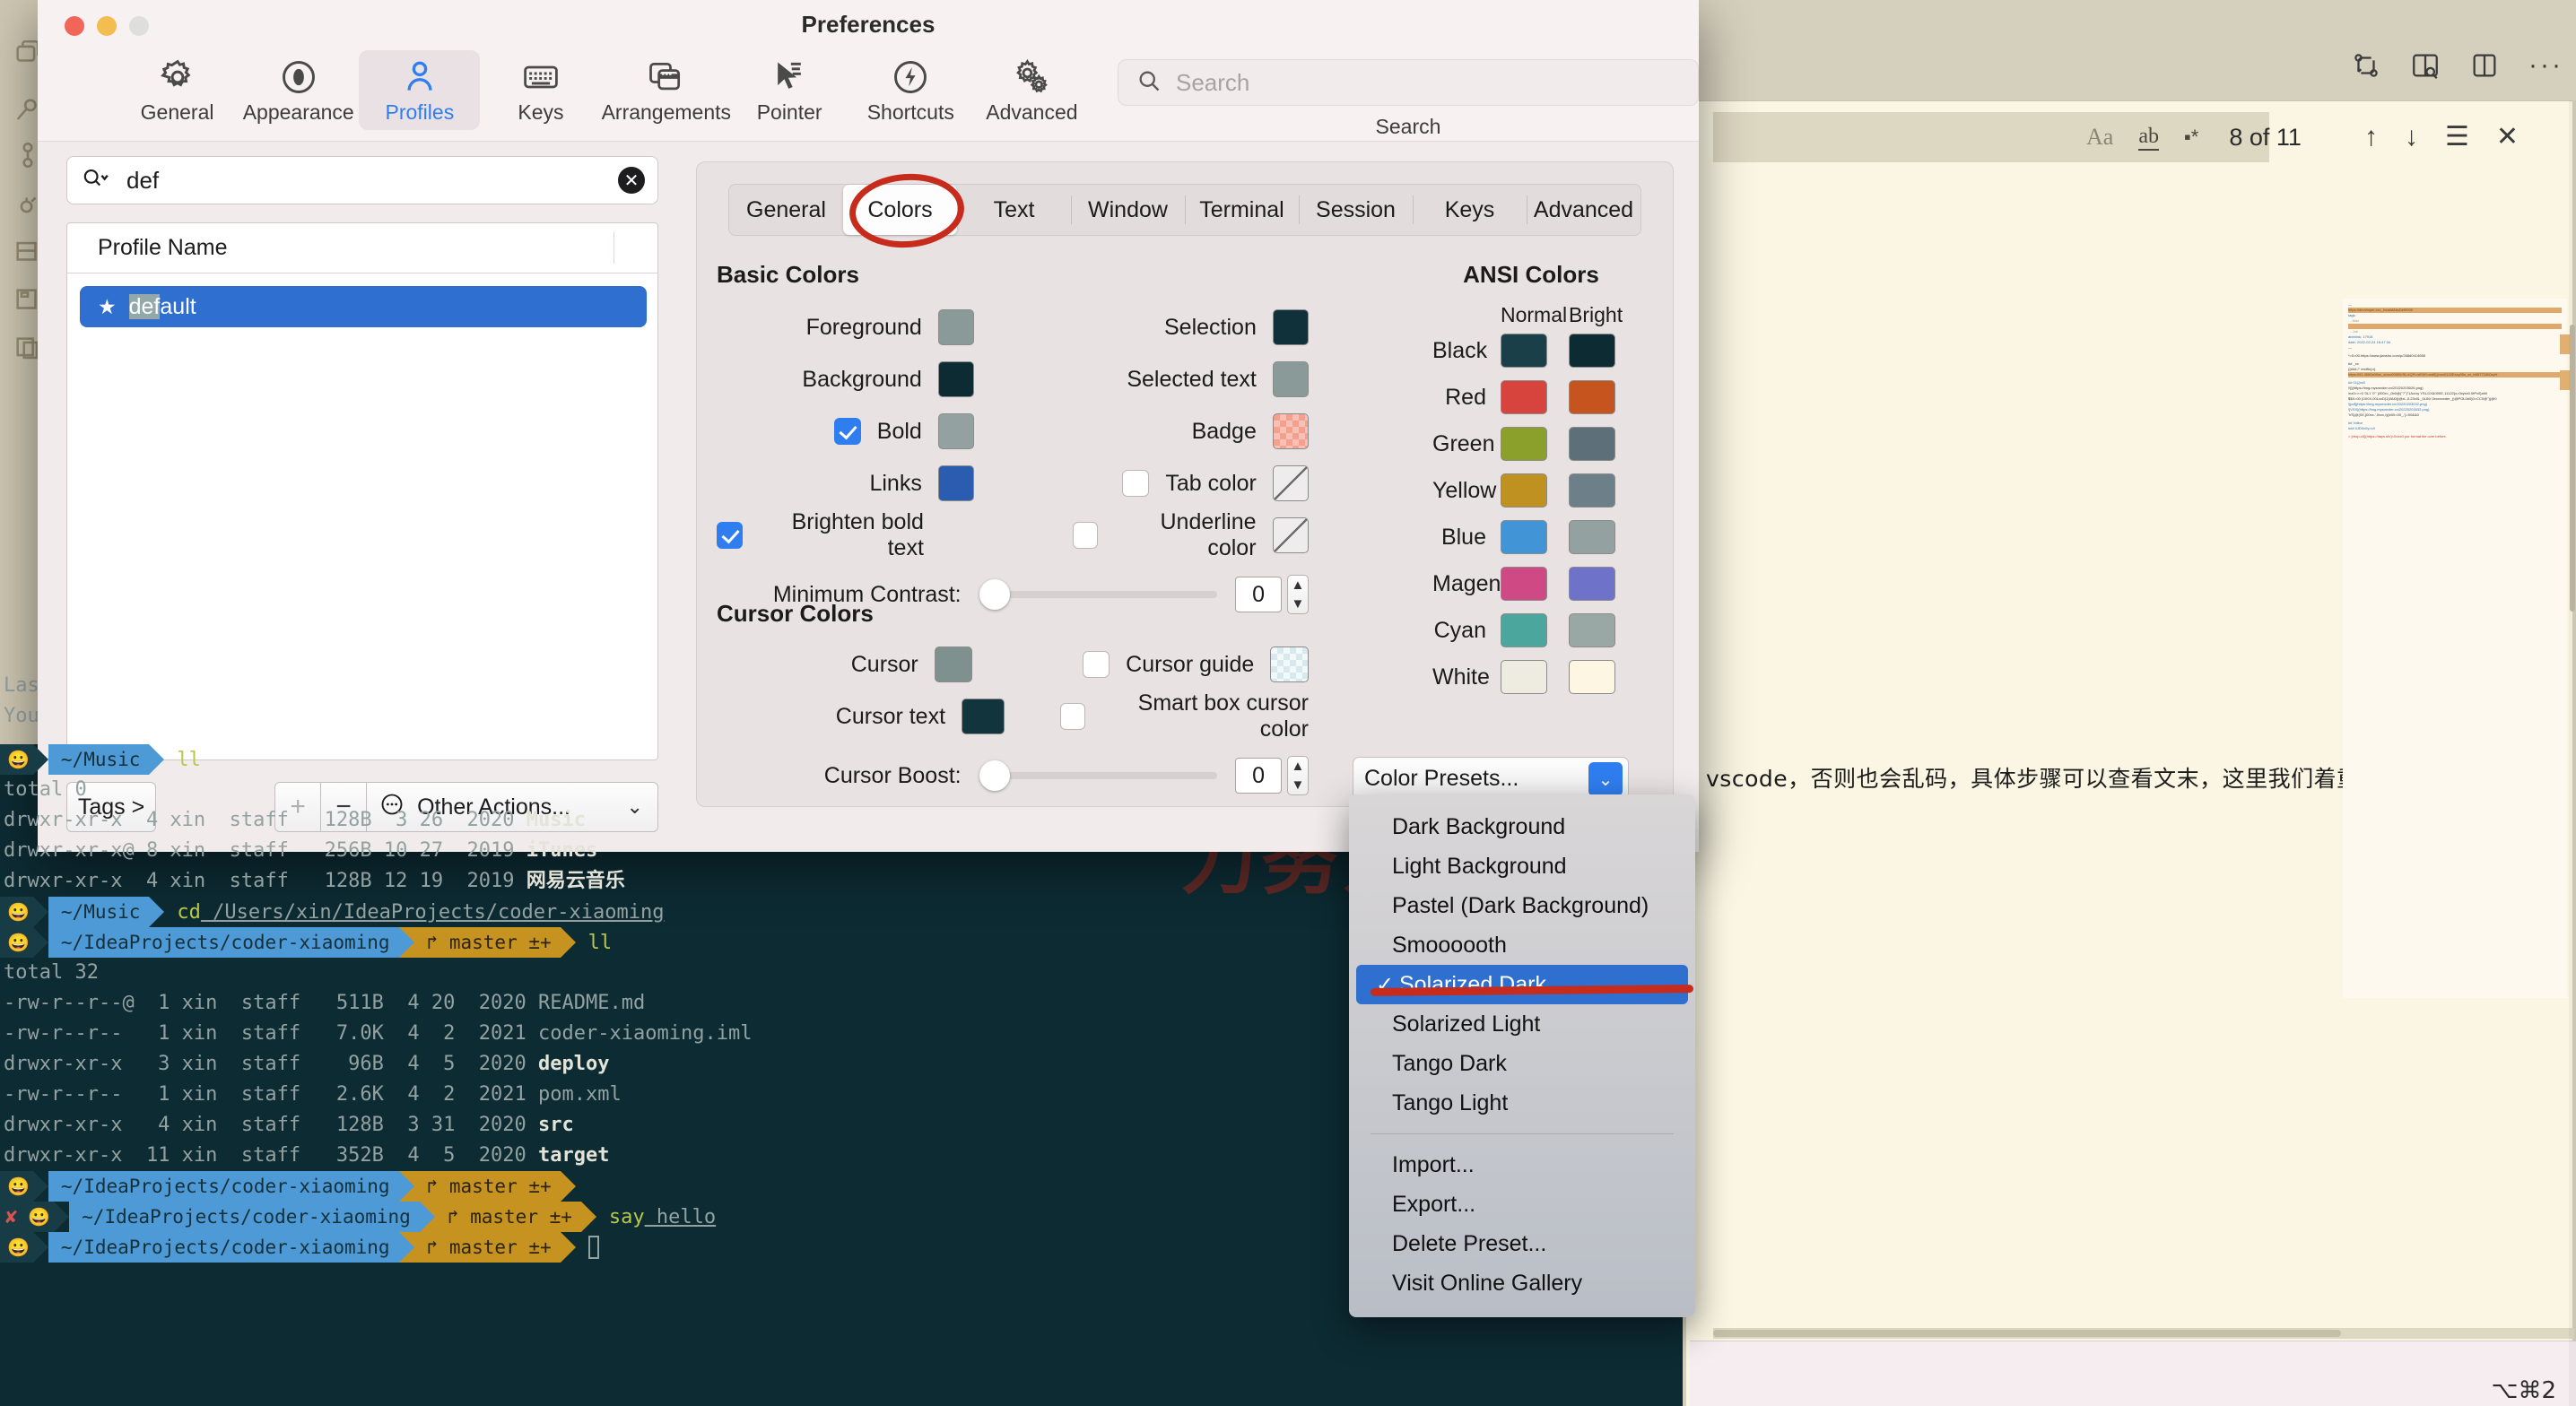  I want to click on menu-item-solarized-light: Solarized Light, so click(1522, 1024).